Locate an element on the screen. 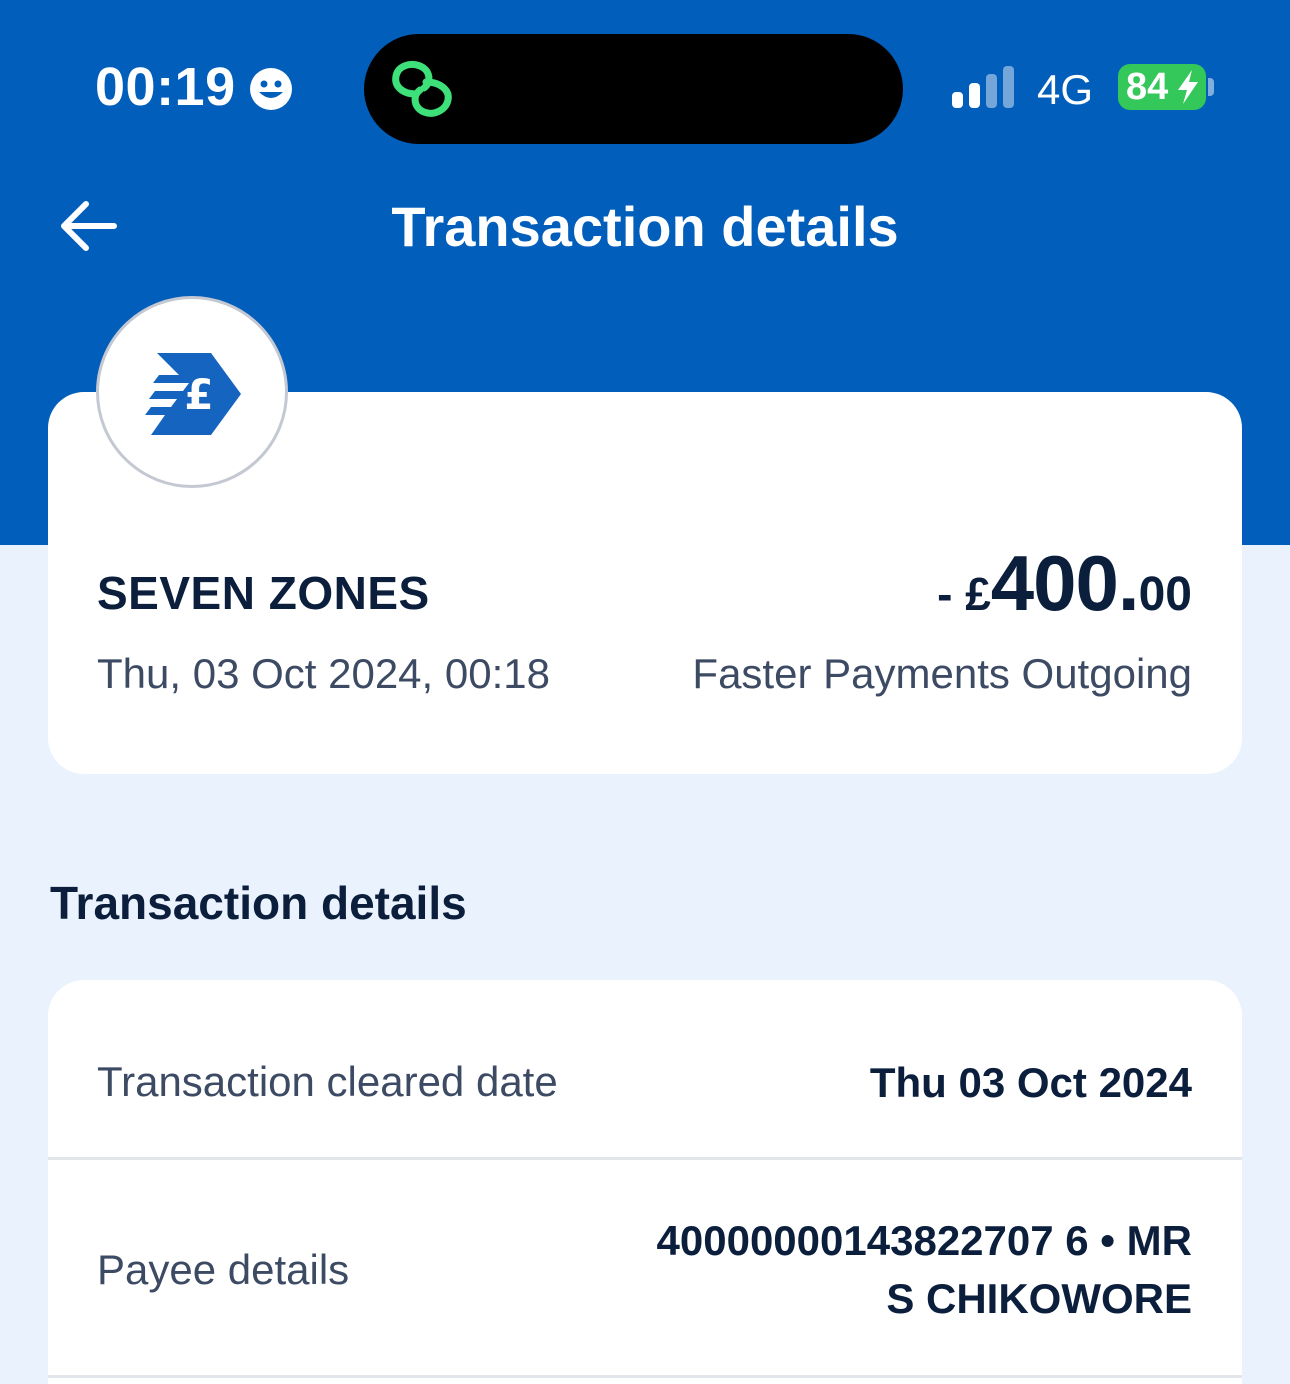 The image size is (1290, 1384). bolt-icon is located at coordinates (1188, 87).